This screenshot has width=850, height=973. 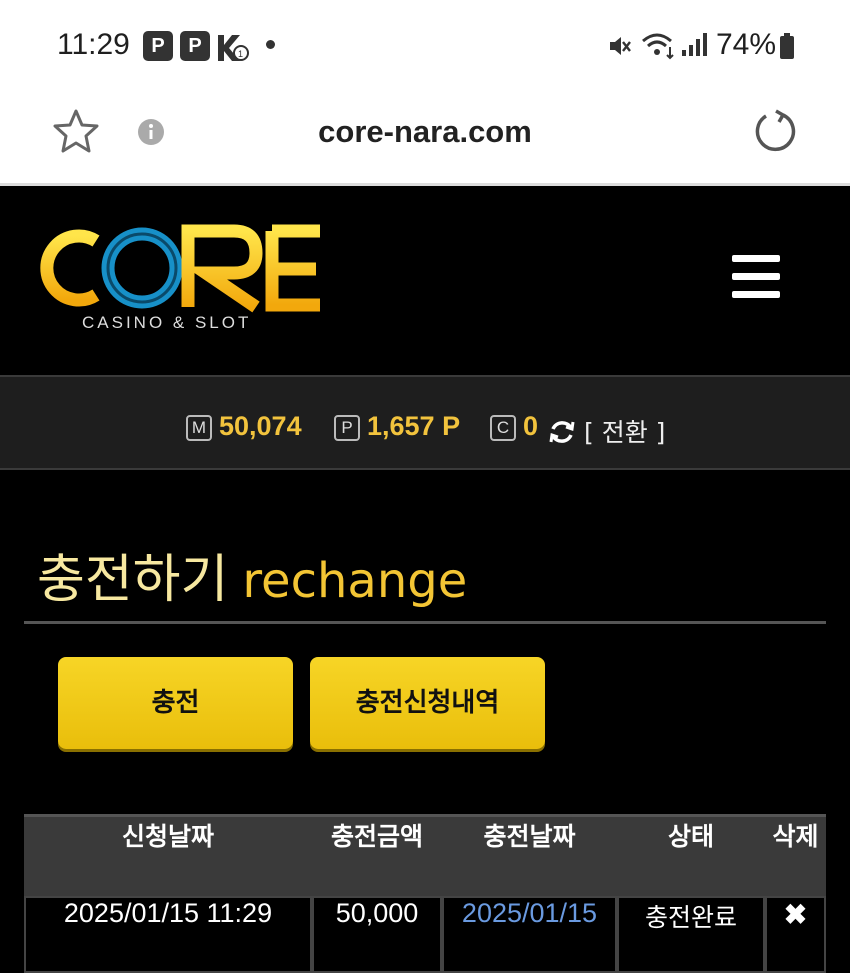 What do you see at coordinates (775, 131) in the screenshot?
I see `reload-icon` at bounding box center [775, 131].